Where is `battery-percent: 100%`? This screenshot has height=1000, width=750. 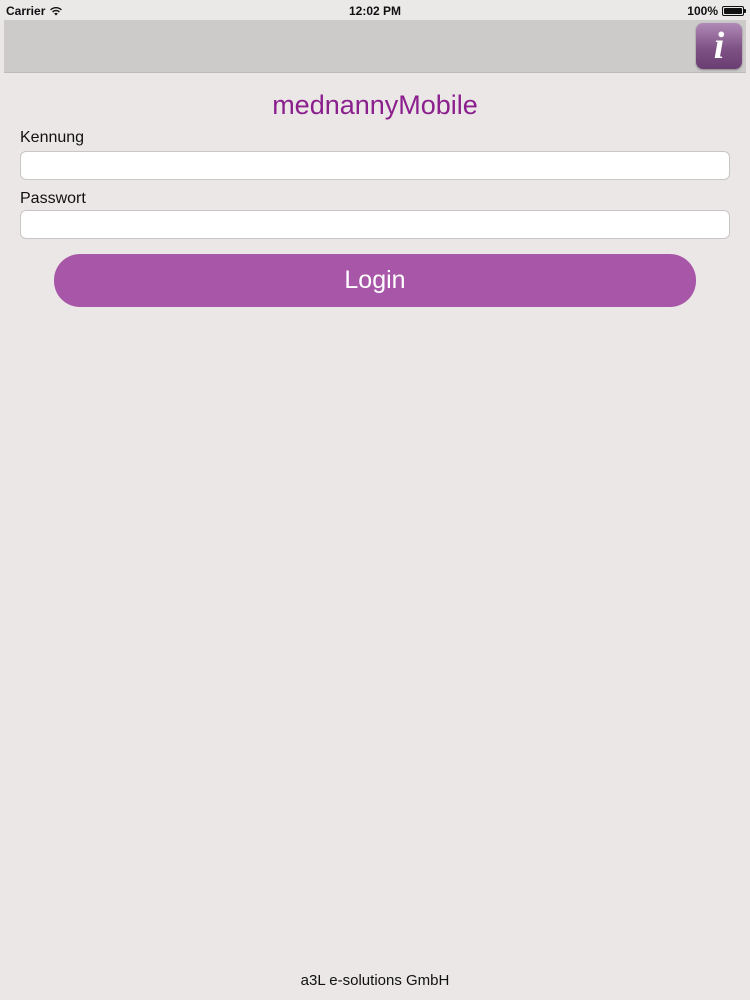 battery-percent: 100% is located at coordinates (702, 11).